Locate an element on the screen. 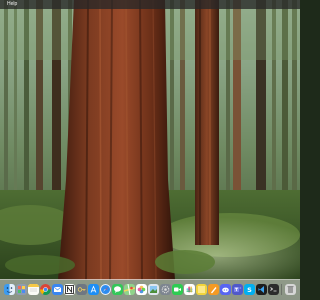 The height and width of the screenshot is (300, 320). skype-icon: S is located at coordinates (249, 289).